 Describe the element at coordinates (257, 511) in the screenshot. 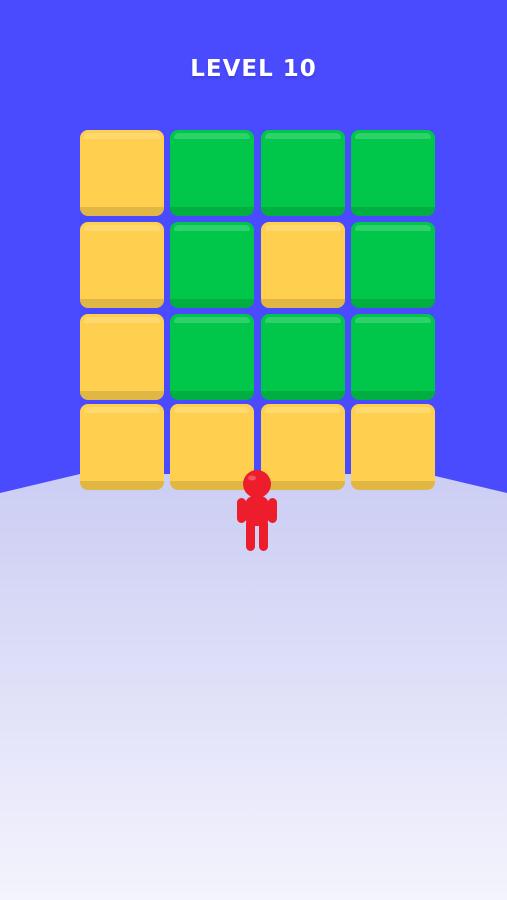

I see `player-stickman-icon` at that location.